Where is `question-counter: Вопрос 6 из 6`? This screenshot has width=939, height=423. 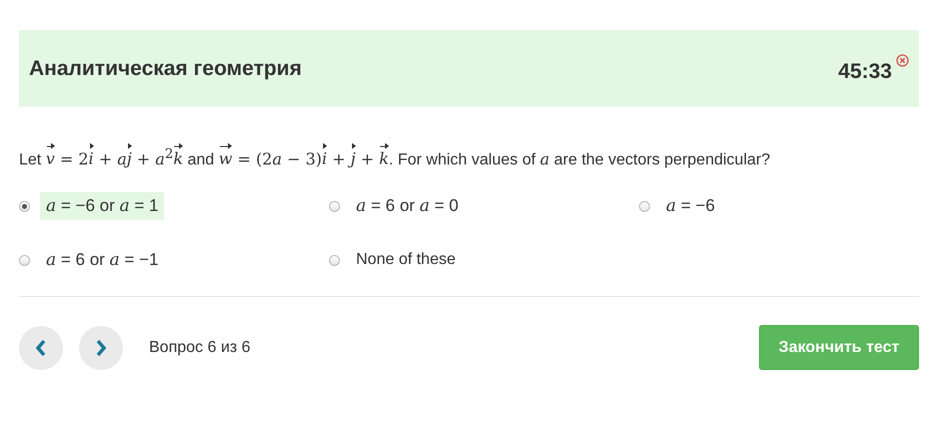
question-counter: Вопрос 6 из 6 is located at coordinates (199, 347).